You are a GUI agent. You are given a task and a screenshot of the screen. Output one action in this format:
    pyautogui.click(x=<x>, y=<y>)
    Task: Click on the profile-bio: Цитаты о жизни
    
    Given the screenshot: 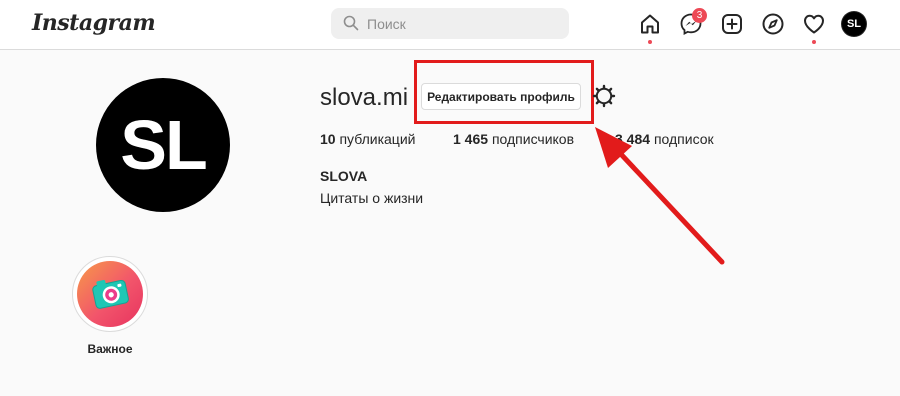 What is the action you would take?
    pyautogui.click(x=372, y=198)
    